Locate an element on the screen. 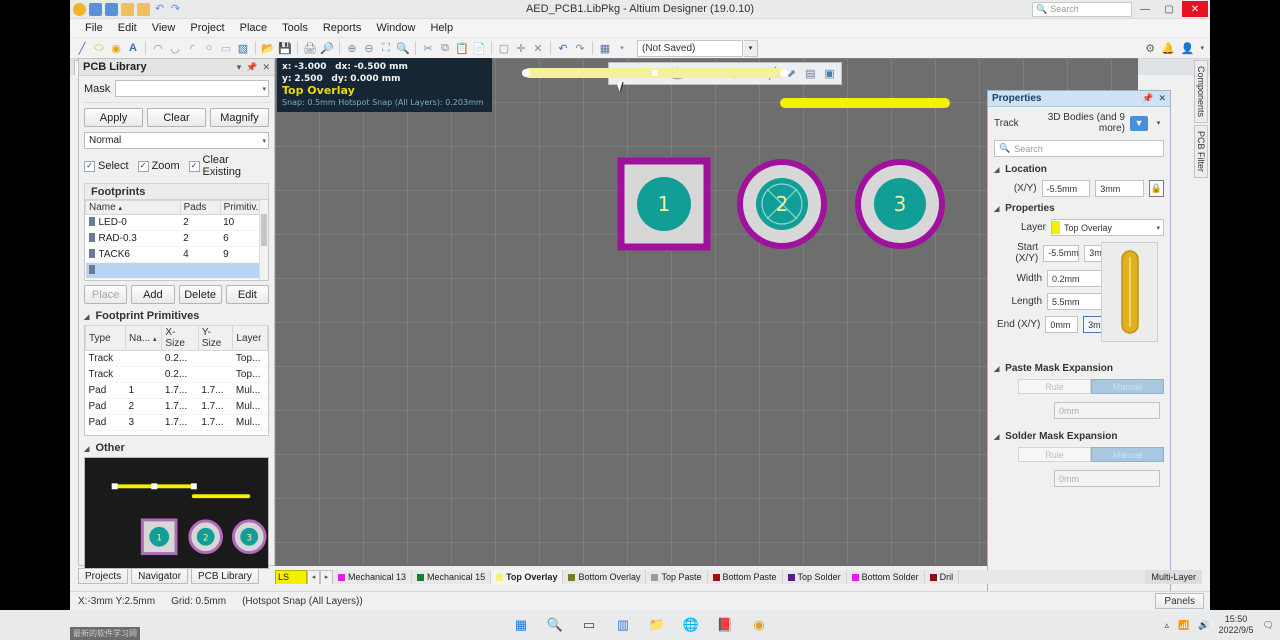 The height and width of the screenshot is (640, 1280). add-button: Add is located at coordinates (153, 294).